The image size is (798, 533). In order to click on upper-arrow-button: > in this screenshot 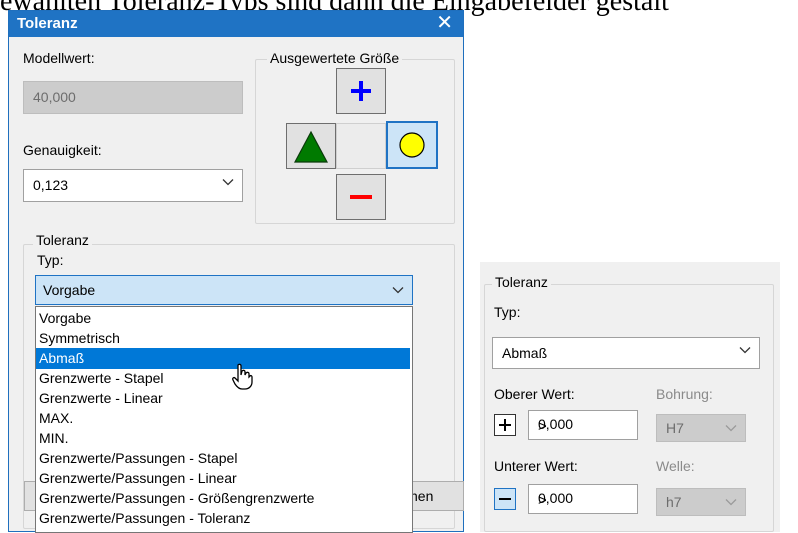, I will do `click(583, 426)`.